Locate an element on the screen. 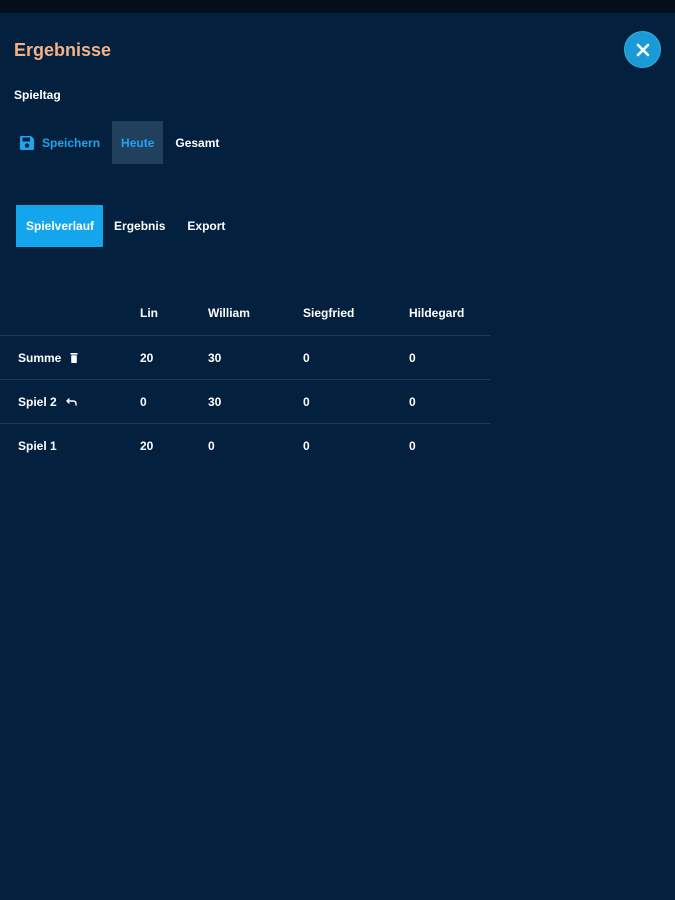  page-title: Ergebnisse is located at coordinates (63, 50).